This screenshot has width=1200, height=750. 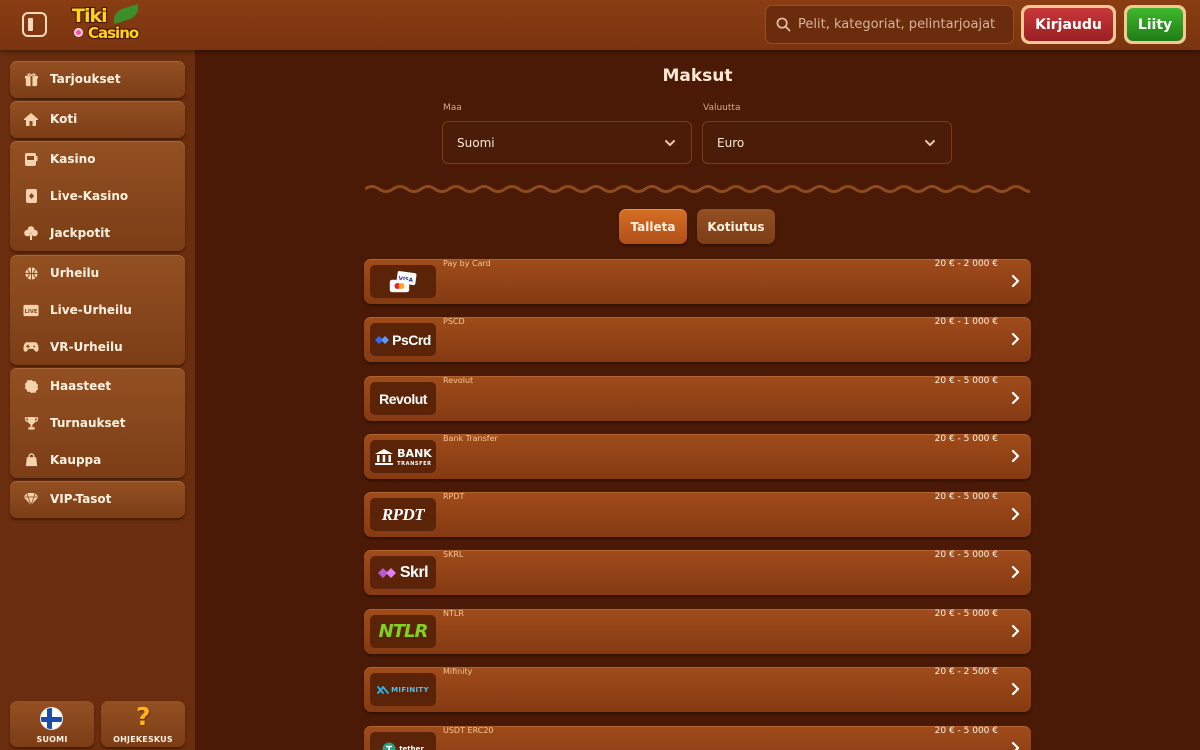 What do you see at coordinates (697, 339) in the screenshot?
I see `payment-method-row: PsCrd PSCD 20 € - 1 000 €` at bounding box center [697, 339].